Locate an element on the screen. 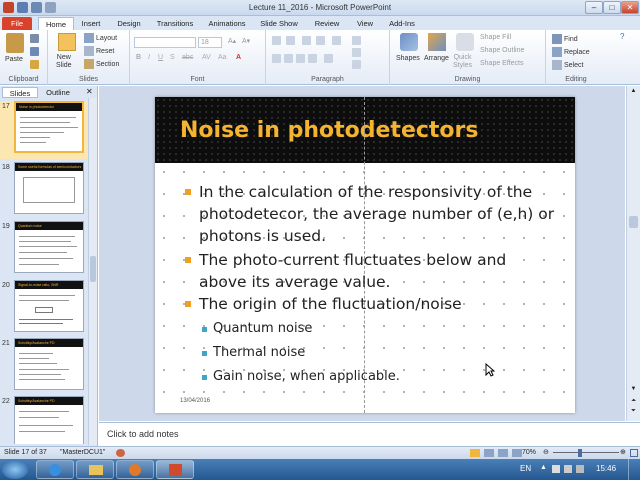 This screenshot has height=480, width=640. bullet-text: photons is used. is located at coordinates (262, 236).